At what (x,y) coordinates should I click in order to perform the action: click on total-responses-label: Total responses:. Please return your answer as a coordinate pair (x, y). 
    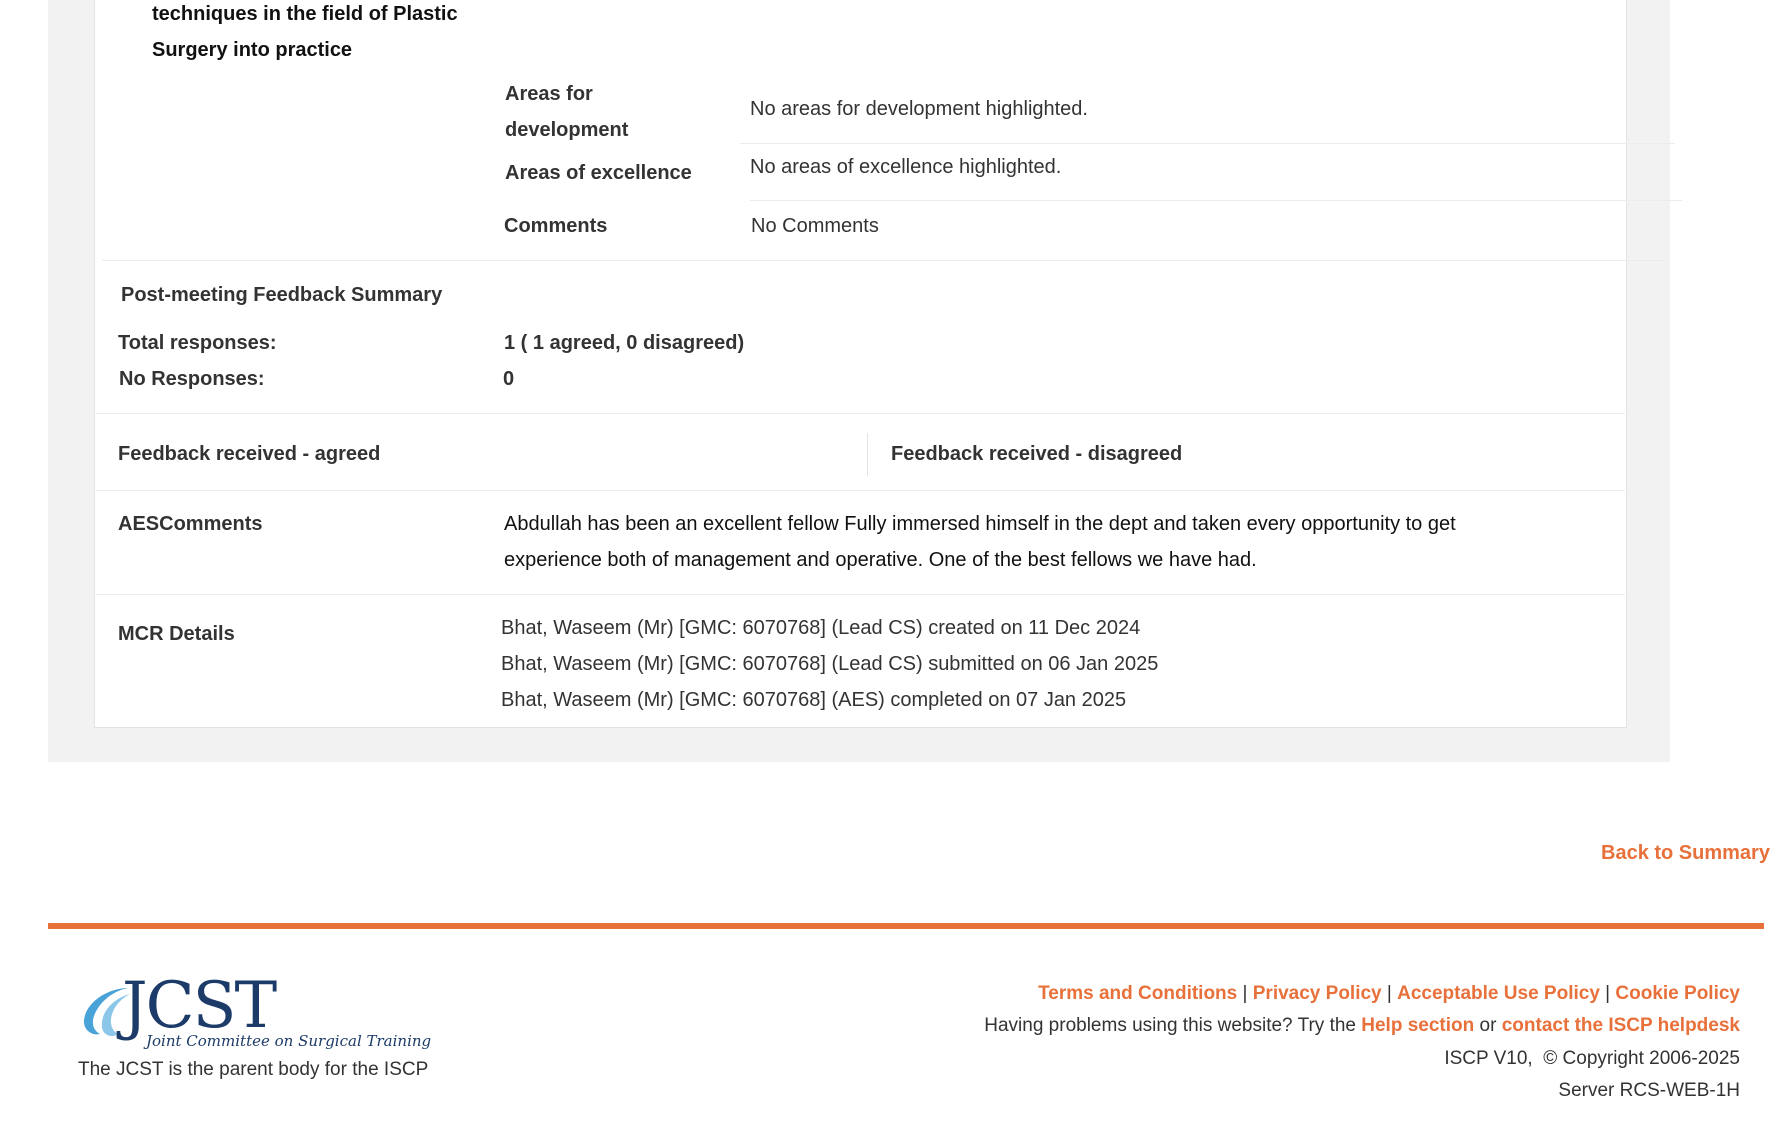
    Looking at the image, I should click on (197, 343).